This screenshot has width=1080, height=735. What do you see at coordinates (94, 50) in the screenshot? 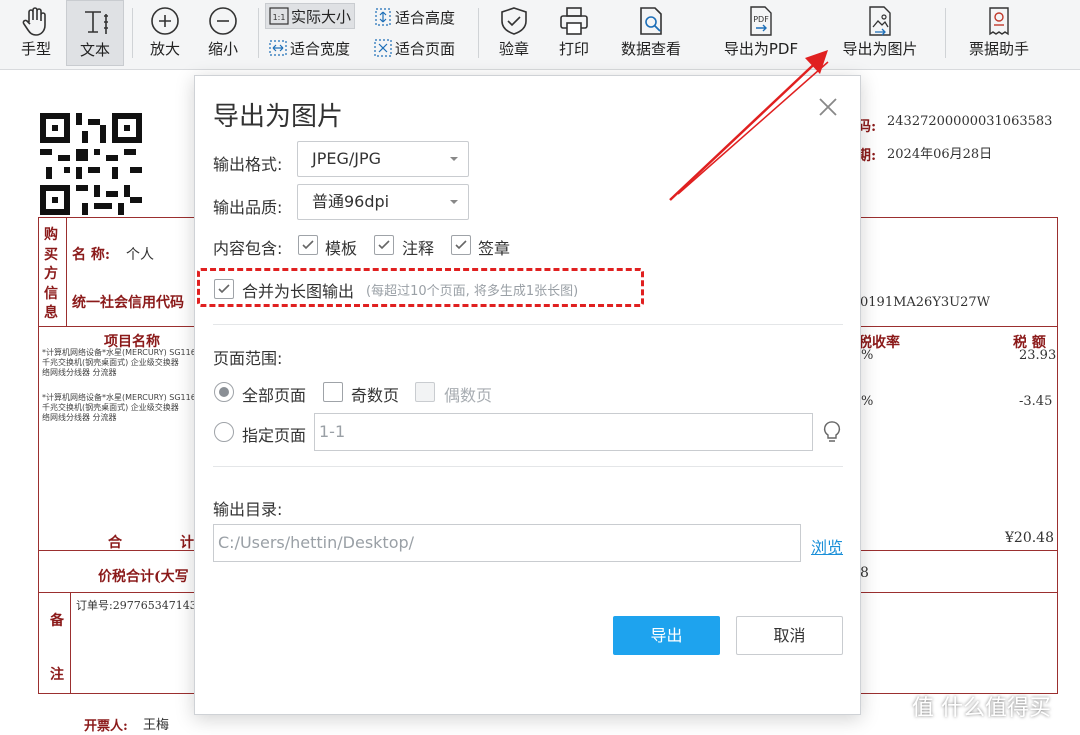
I see `text-tool-label: 文本` at bounding box center [94, 50].